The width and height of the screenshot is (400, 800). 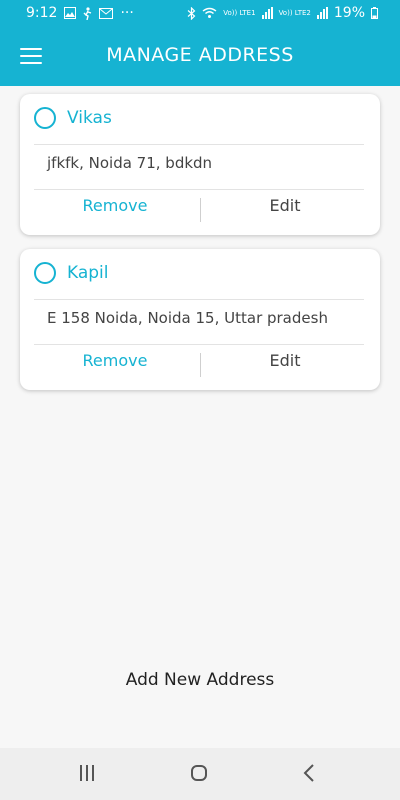 What do you see at coordinates (70, 13) in the screenshot?
I see `gallery-icon` at bounding box center [70, 13].